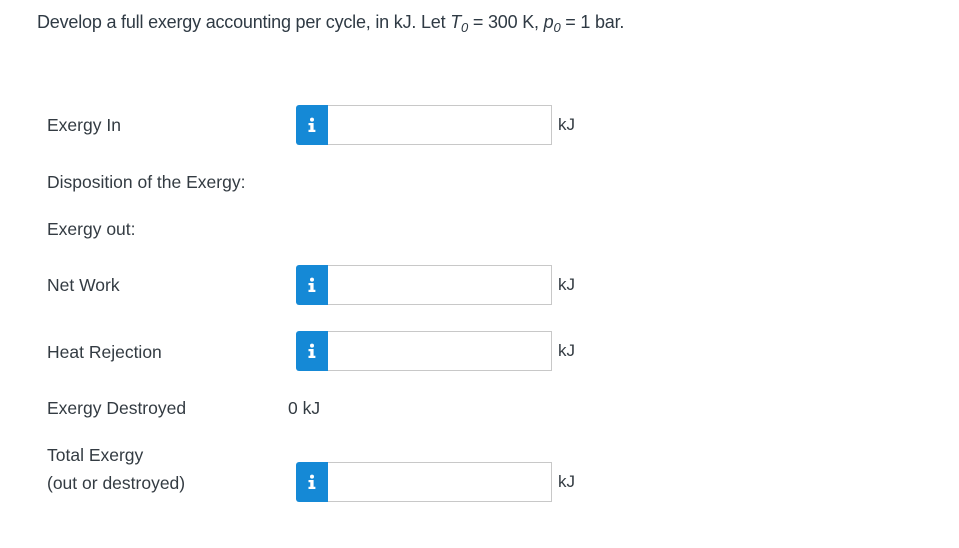 The height and width of the screenshot is (548, 959). I want to click on net-work-input, so click(440, 285).